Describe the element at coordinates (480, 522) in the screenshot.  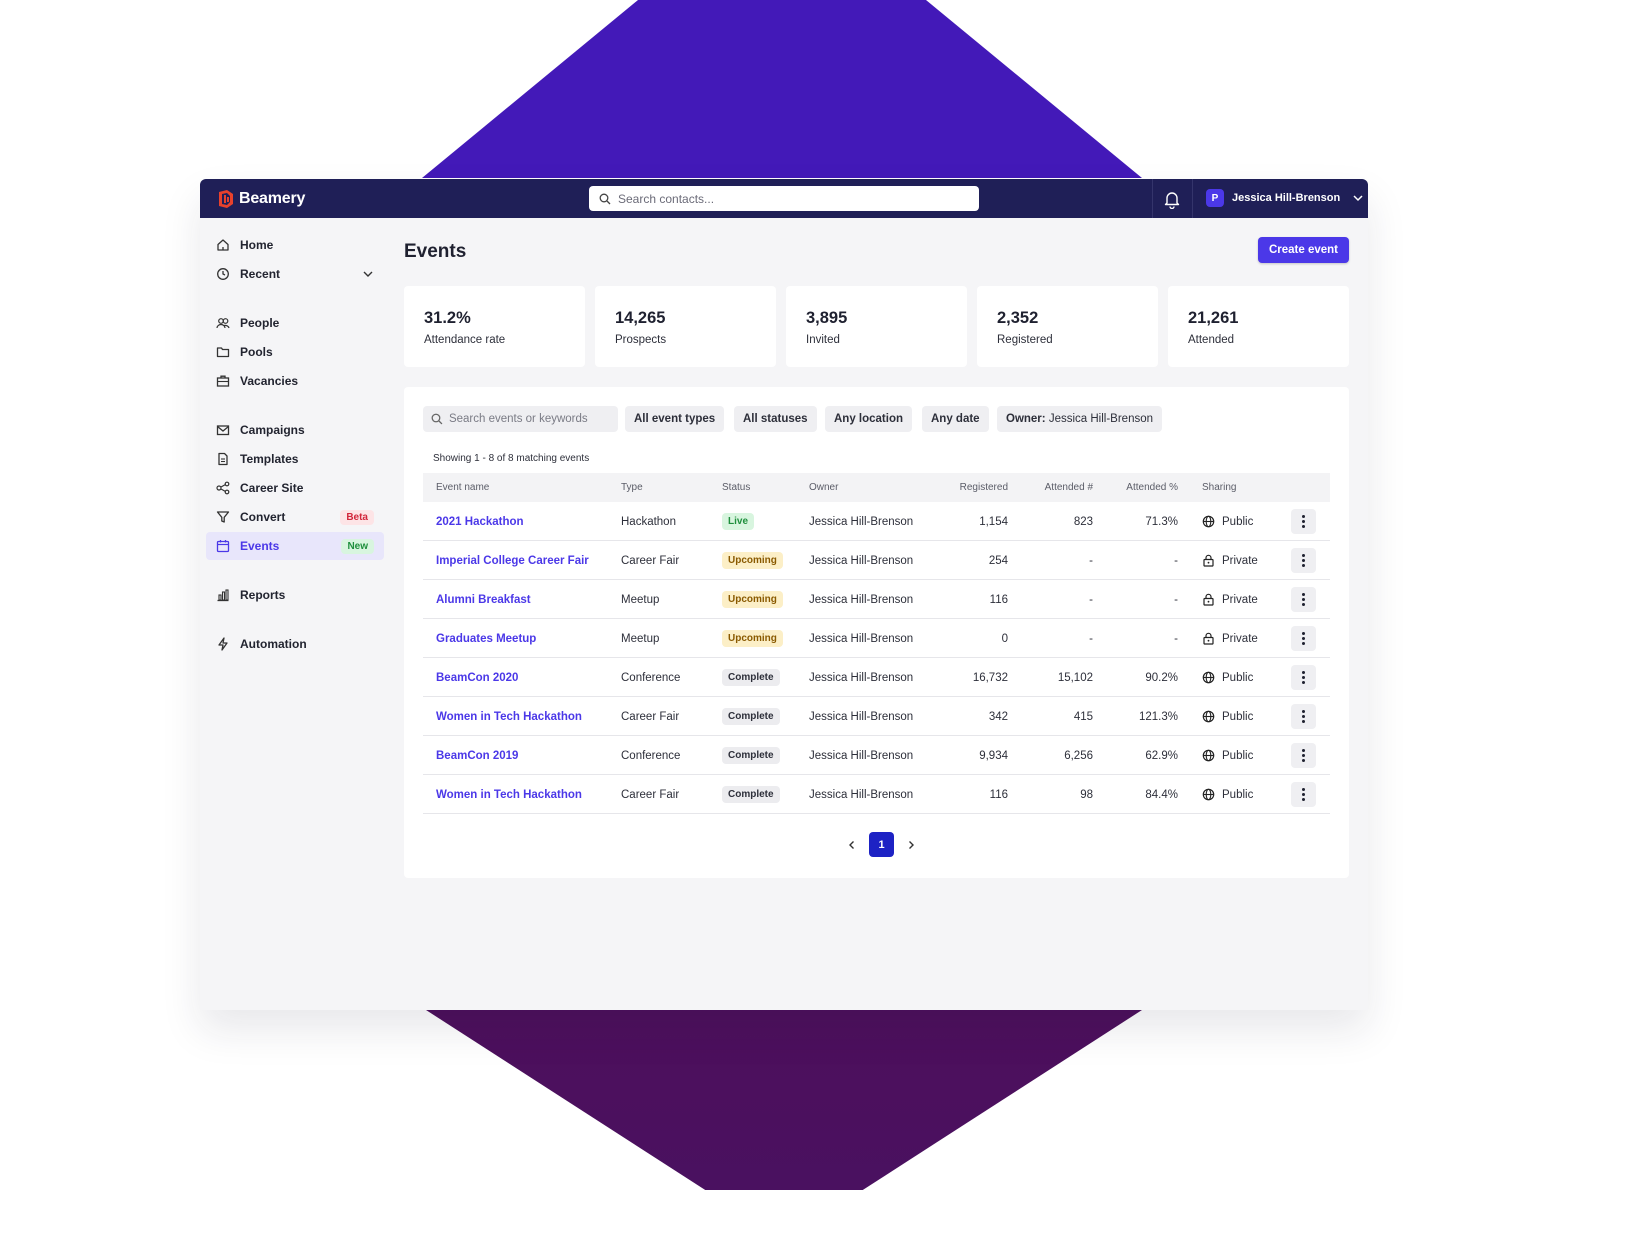
I see `event-name-link: 2021 Hackathon` at that location.